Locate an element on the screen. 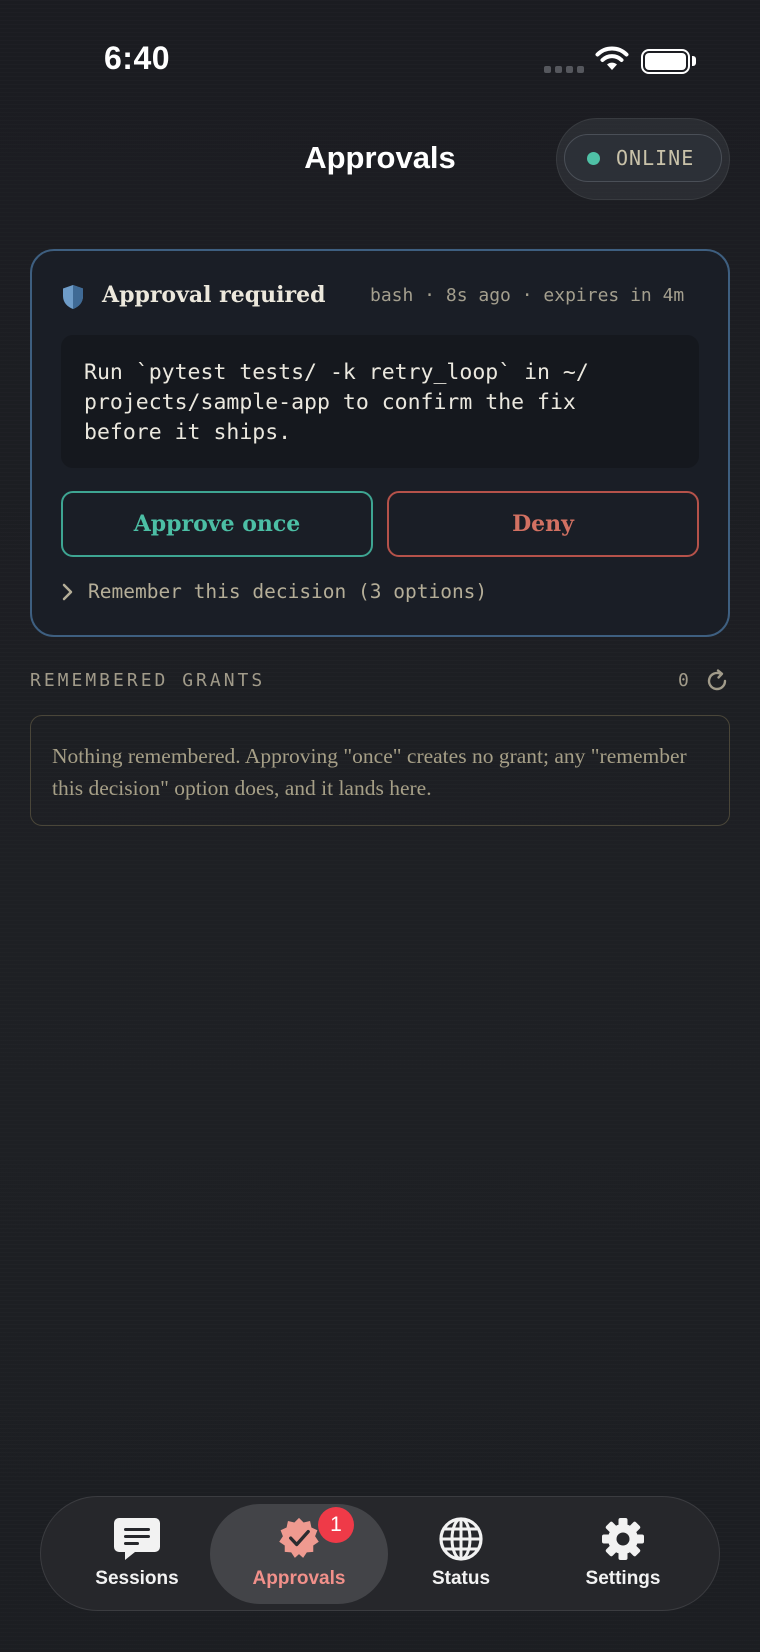 The height and width of the screenshot is (1652, 760). approval-title: Approval required is located at coordinates (214, 295).